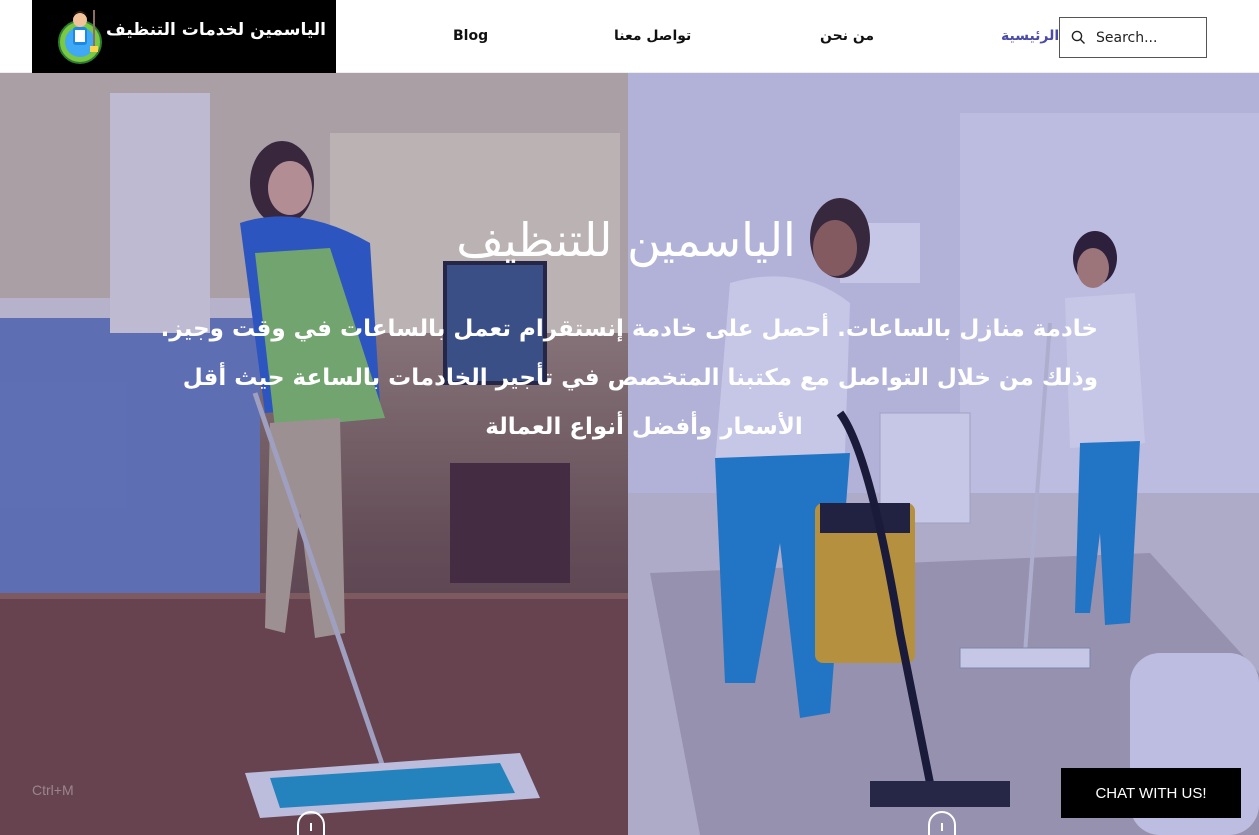 The height and width of the screenshot is (835, 1259). I want to click on nav-home: الرئيسية, so click(1030, 36).